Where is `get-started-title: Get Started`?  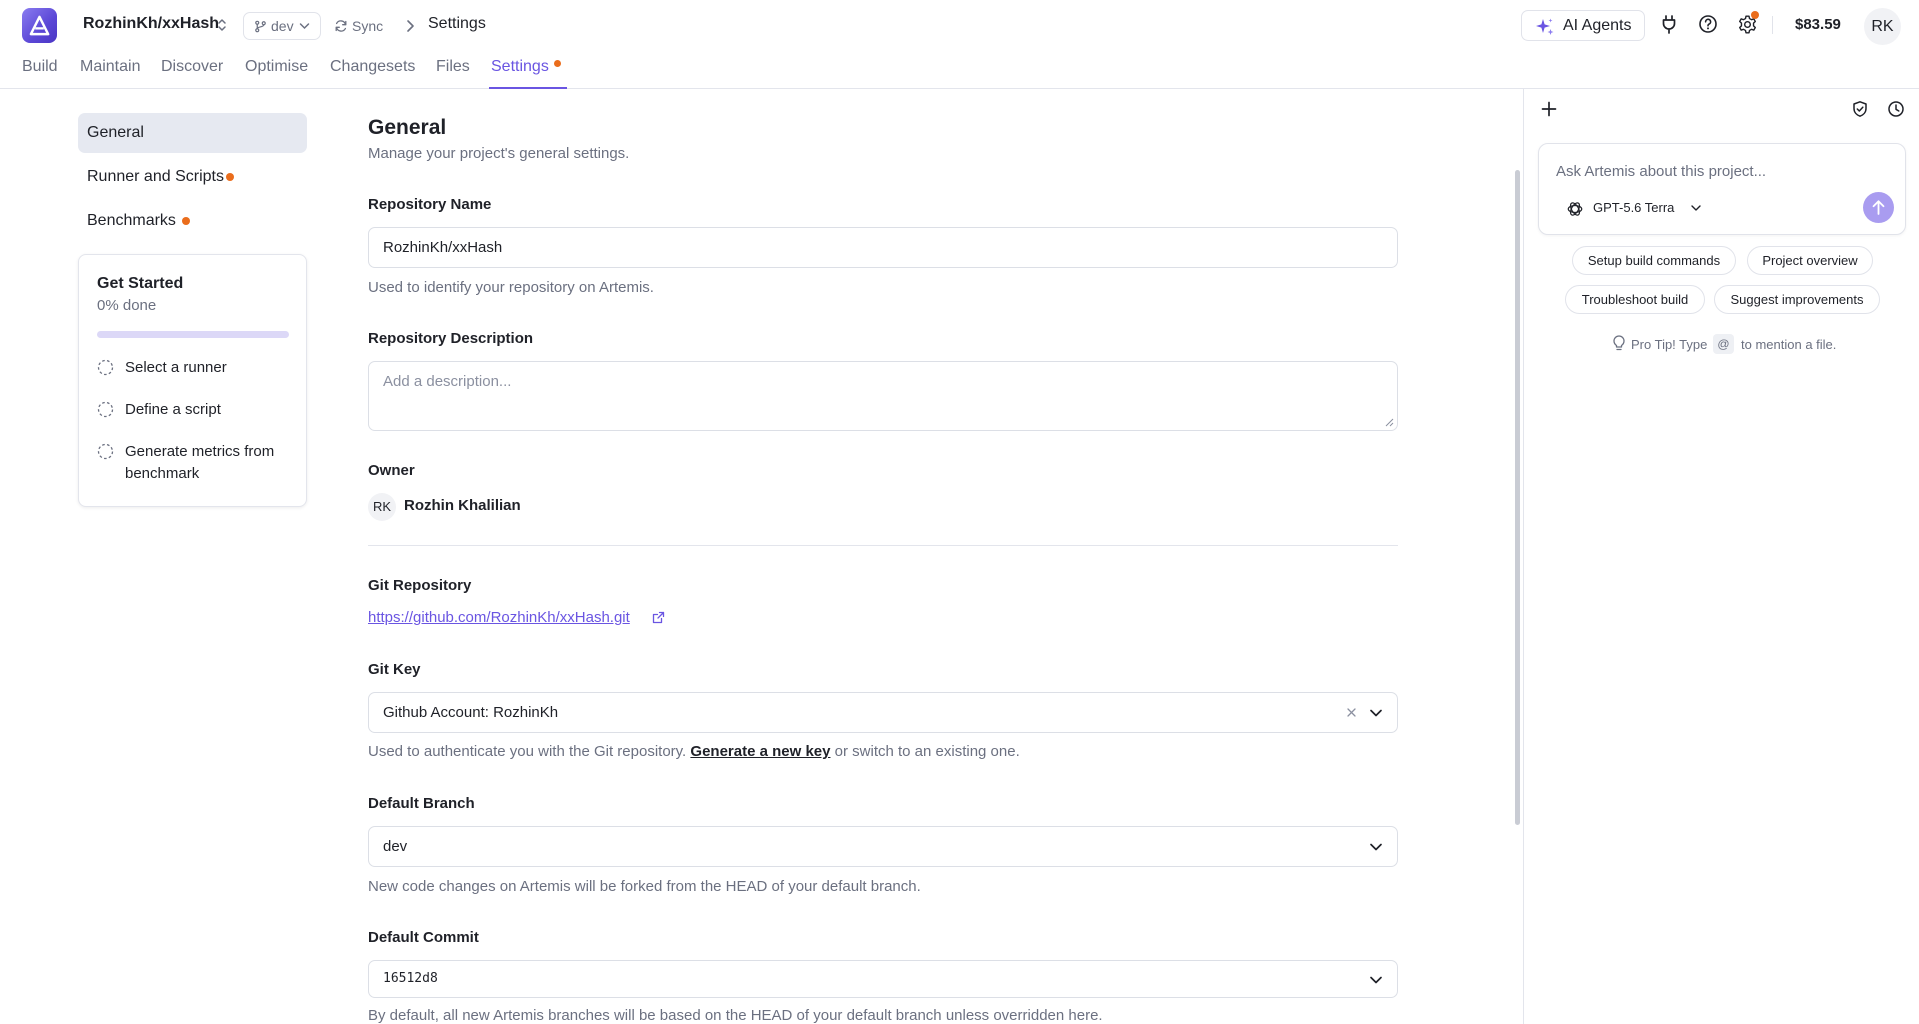
get-started-title: Get Started is located at coordinates (140, 283).